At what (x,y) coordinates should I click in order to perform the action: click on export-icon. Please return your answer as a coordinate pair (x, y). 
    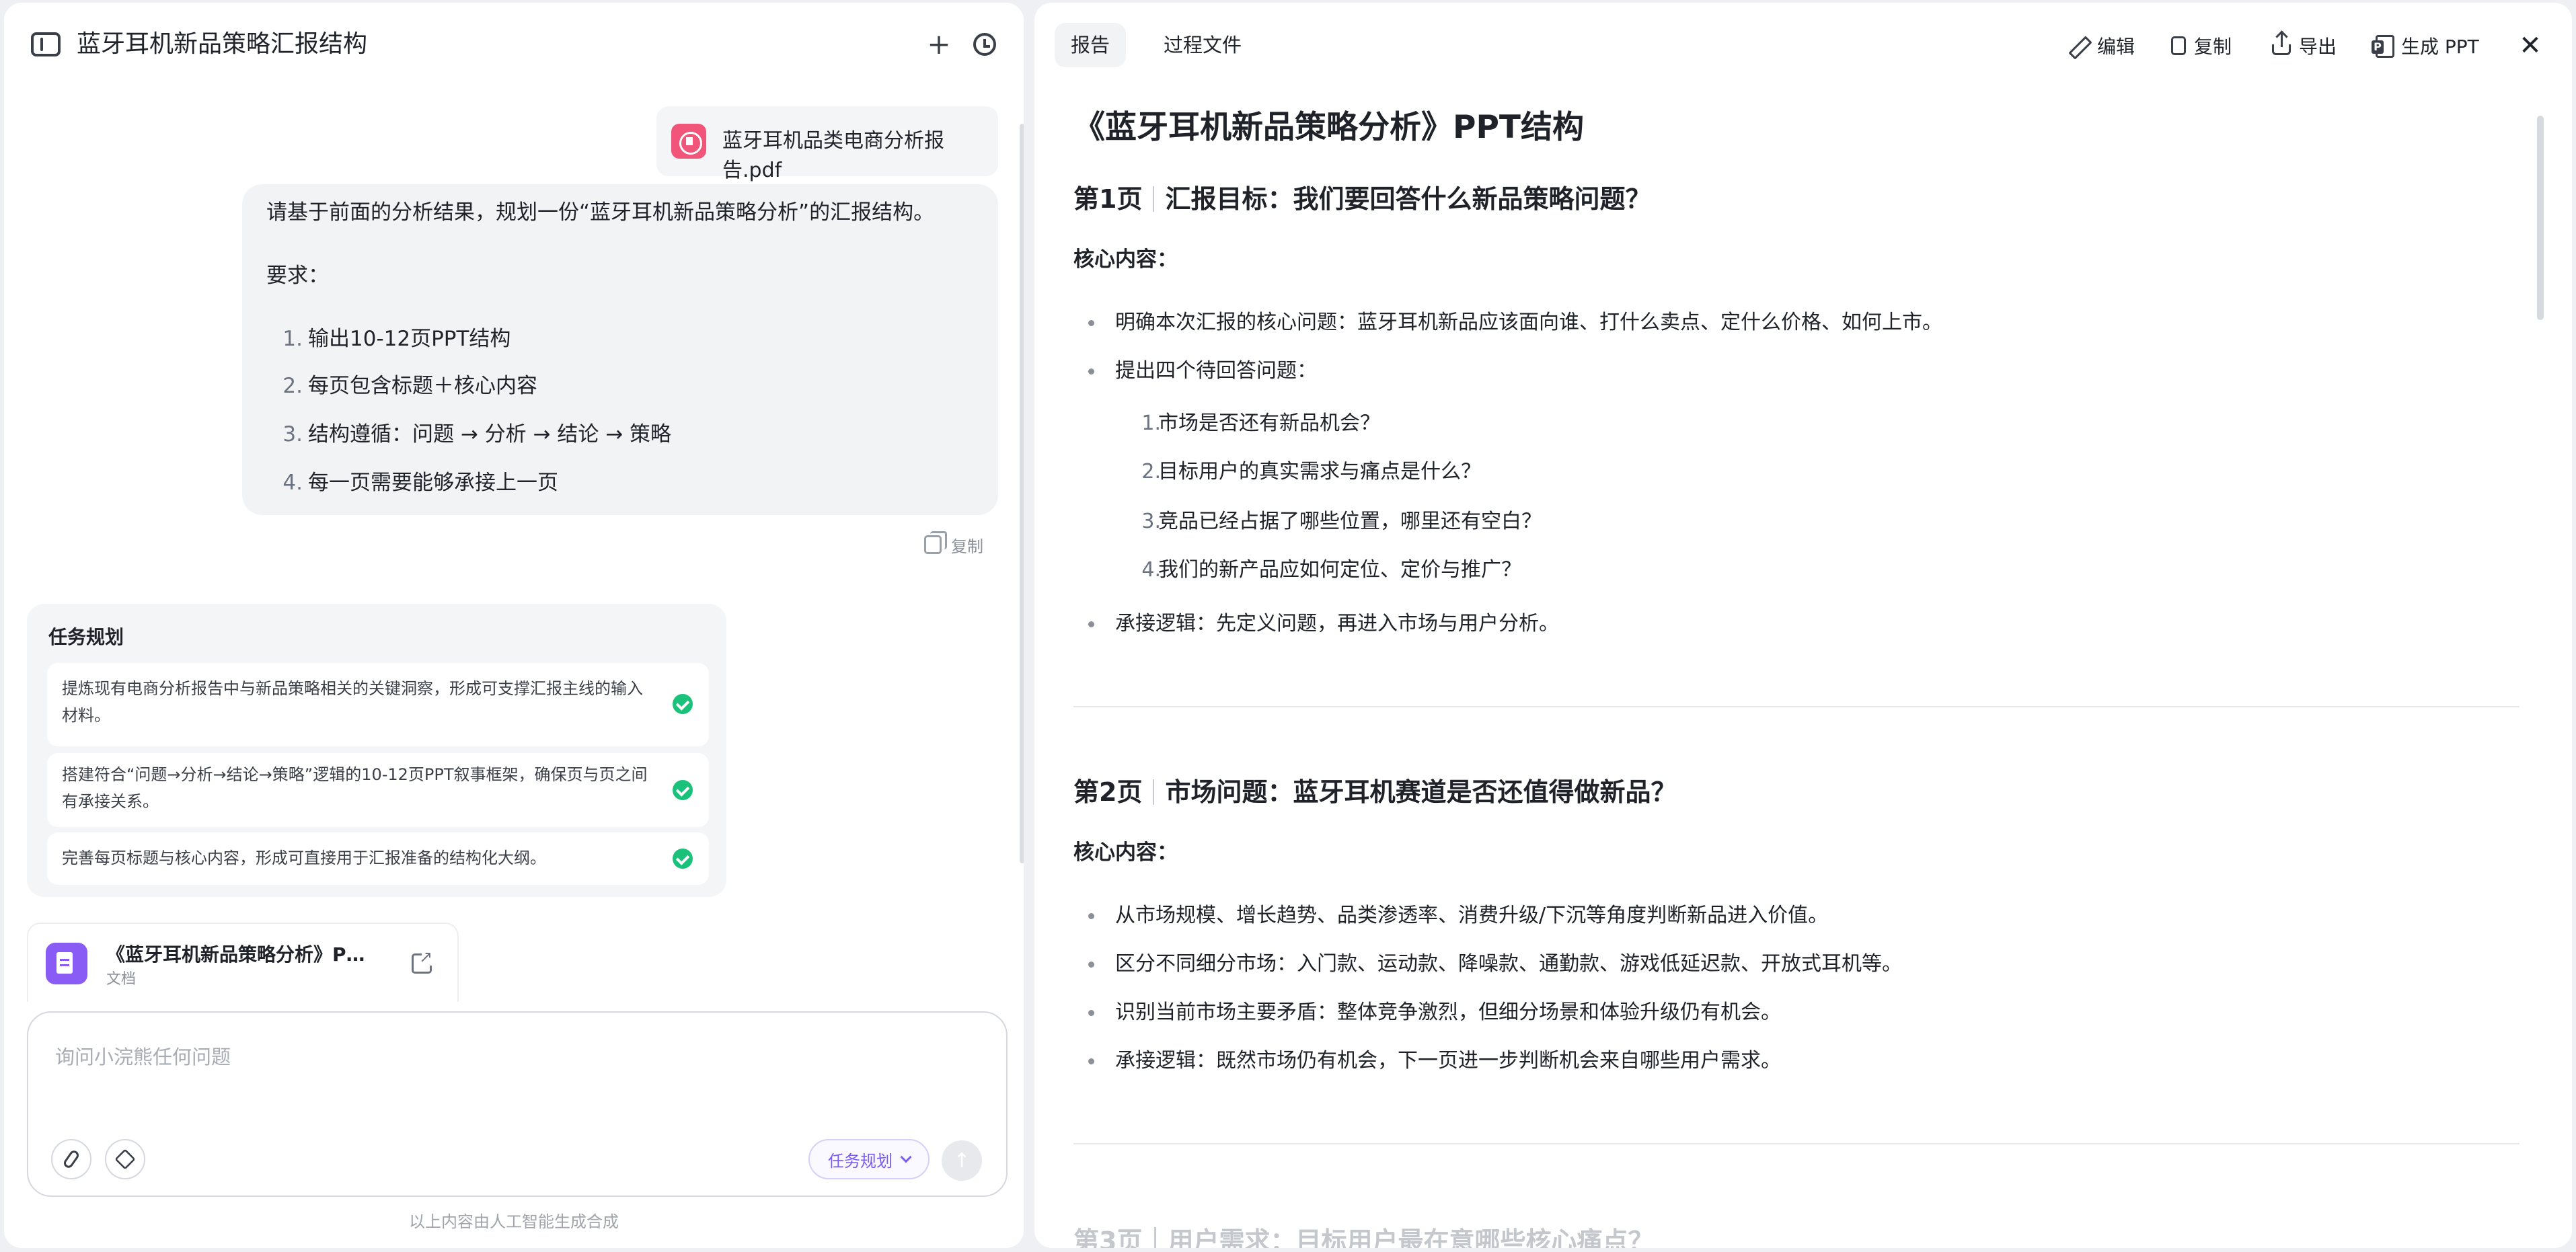
    Looking at the image, I should click on (2281, 43).